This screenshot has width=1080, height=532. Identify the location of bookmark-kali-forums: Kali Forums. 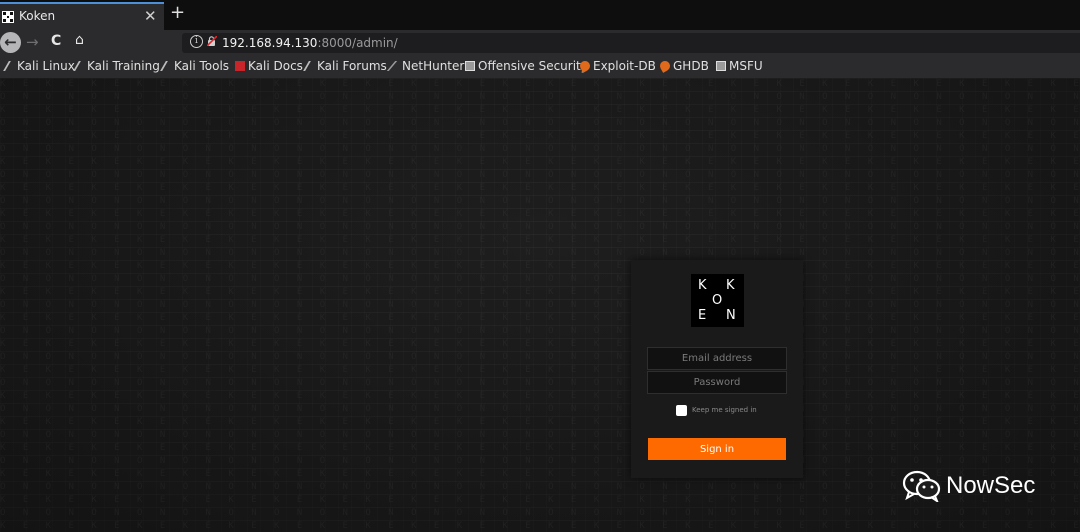
(345, 66).